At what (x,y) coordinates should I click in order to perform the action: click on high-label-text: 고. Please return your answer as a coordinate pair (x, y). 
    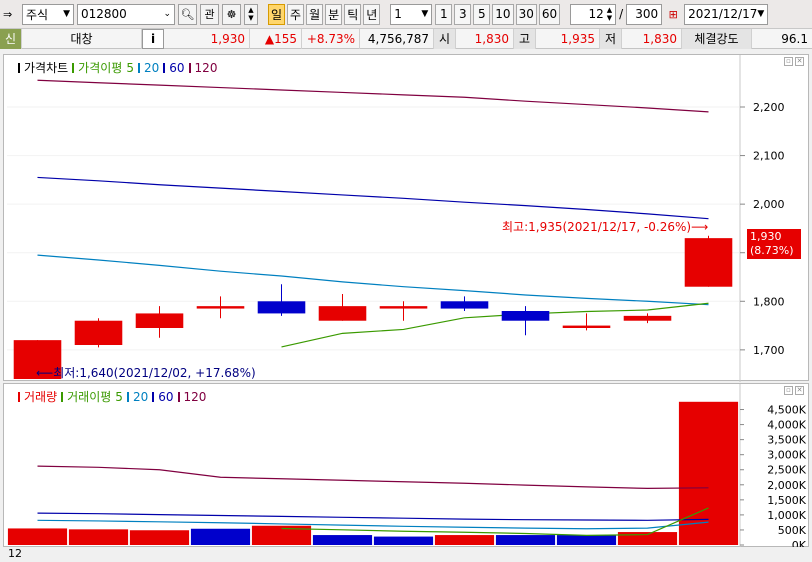
    Looking at the image, I should click on (524, 39).